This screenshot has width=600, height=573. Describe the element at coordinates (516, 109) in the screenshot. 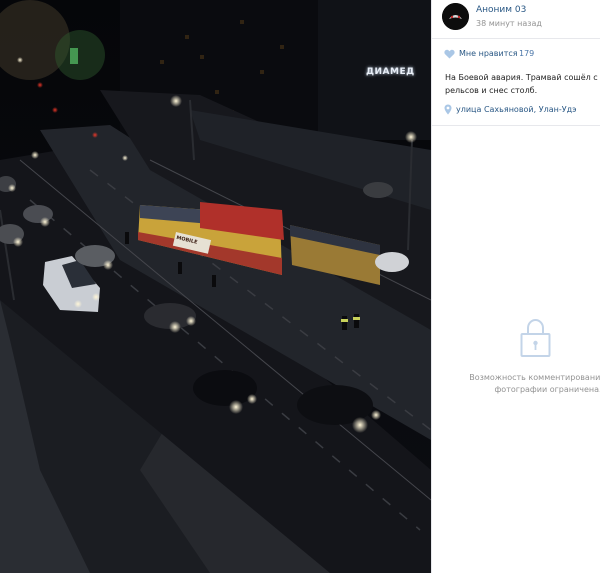

I see `location-text: улица Сахьяновой, Улан-Удэ` at that location.